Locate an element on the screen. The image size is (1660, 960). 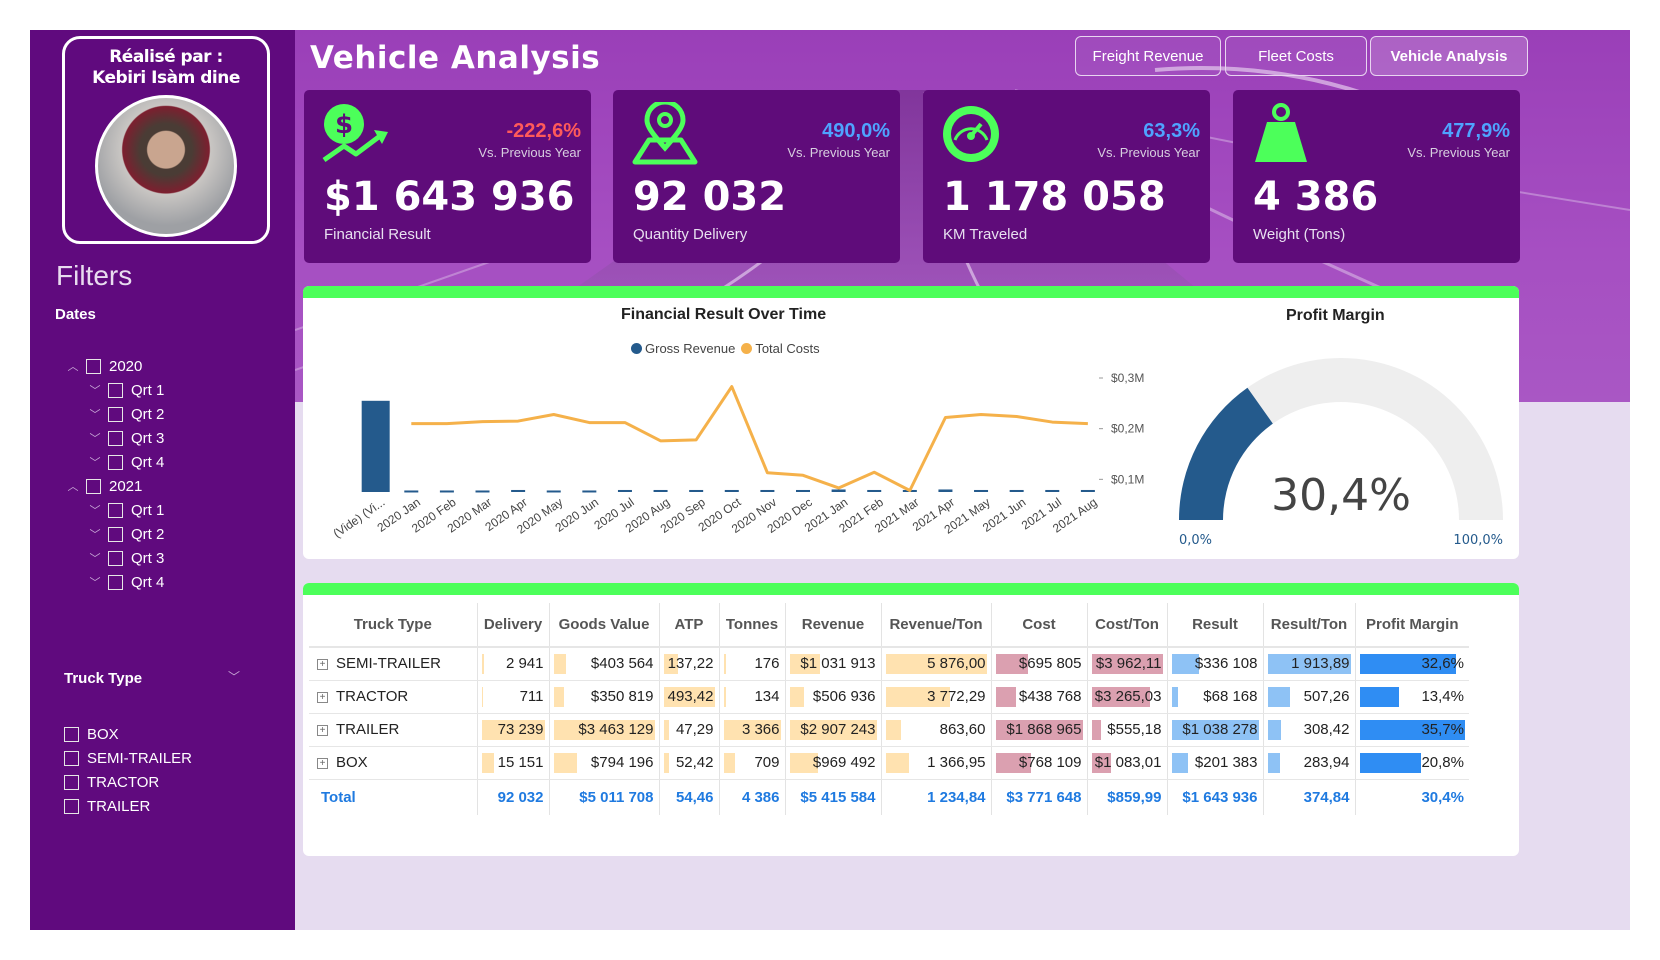
option-label: SEMI-TRAILER is located at coordinates (140, 758).